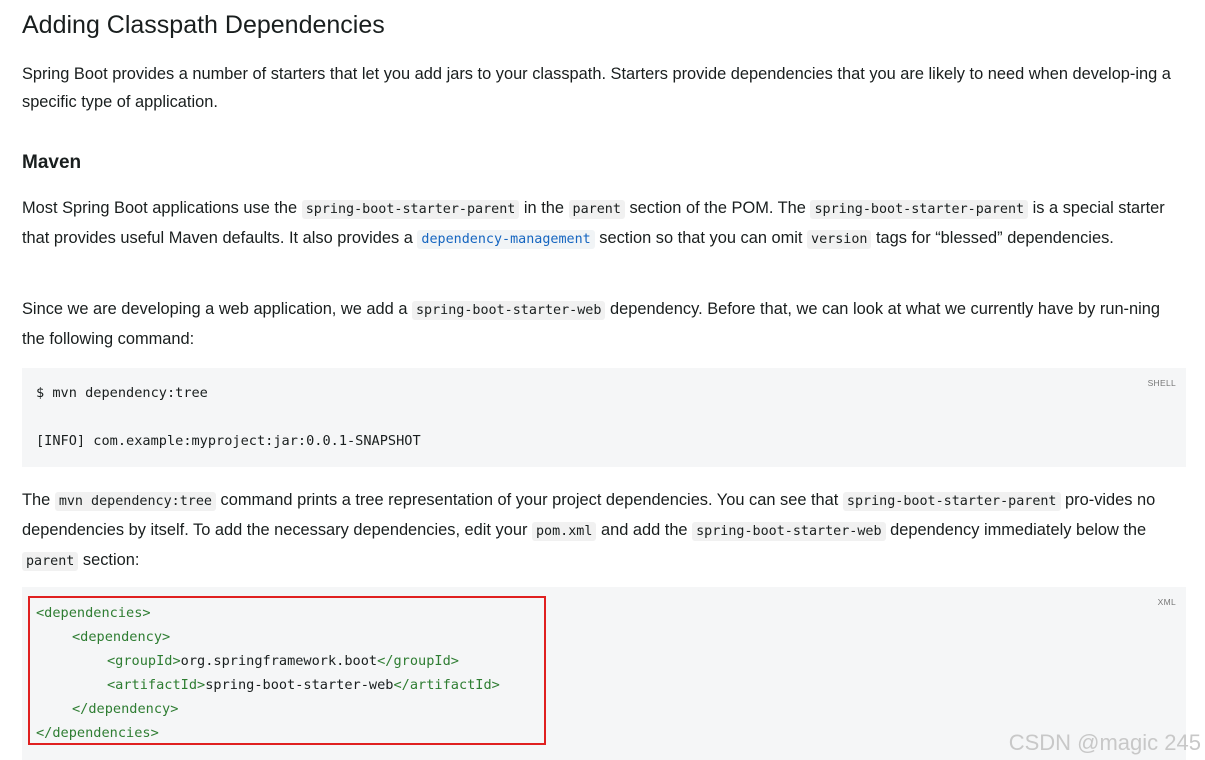  What do you see at coordinates (38, 500) in the screenshot?
I see `text: The` at bounding box center [38, 500].